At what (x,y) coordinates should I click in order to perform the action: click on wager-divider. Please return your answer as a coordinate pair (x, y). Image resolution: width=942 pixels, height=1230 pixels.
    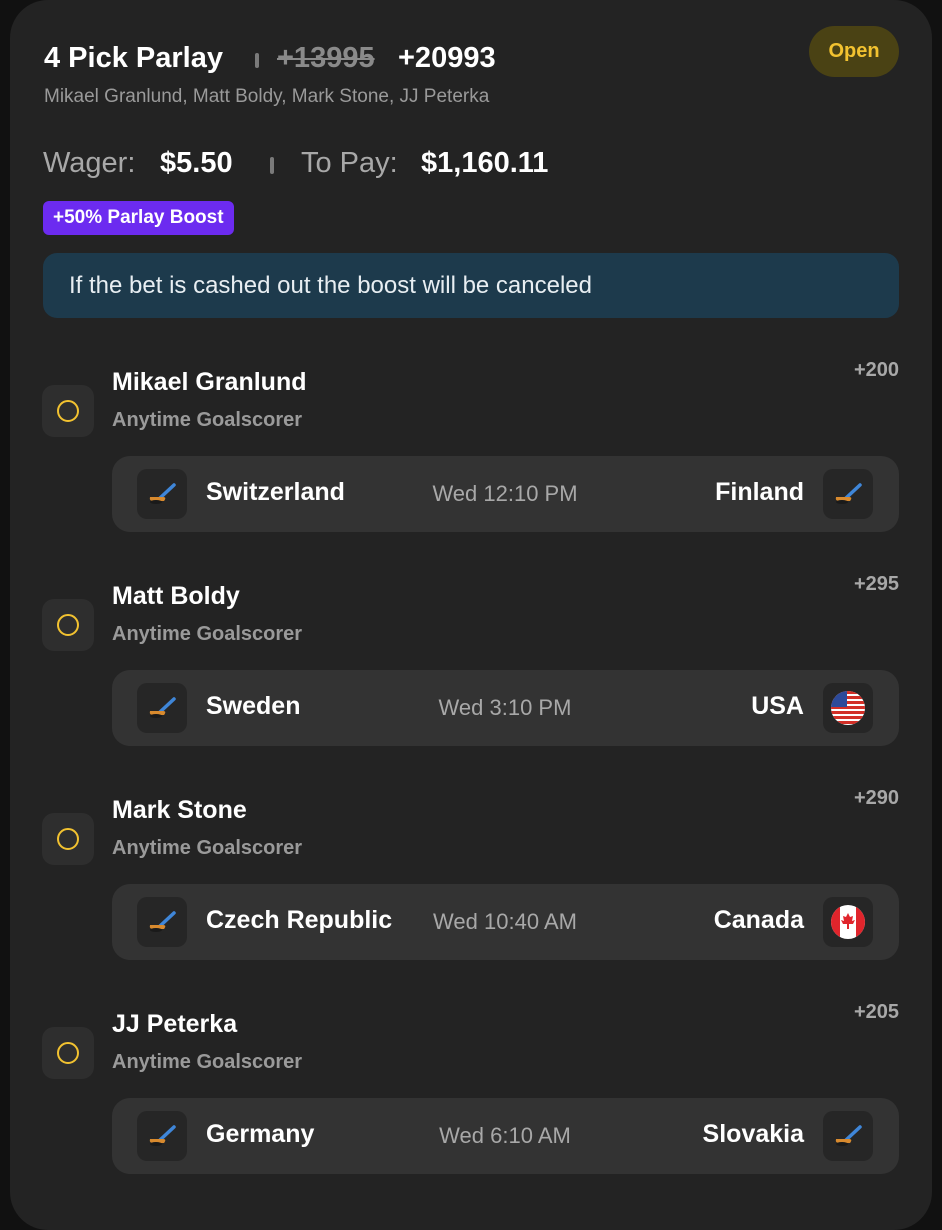
    Looking at the image, I should click on (272, 165).